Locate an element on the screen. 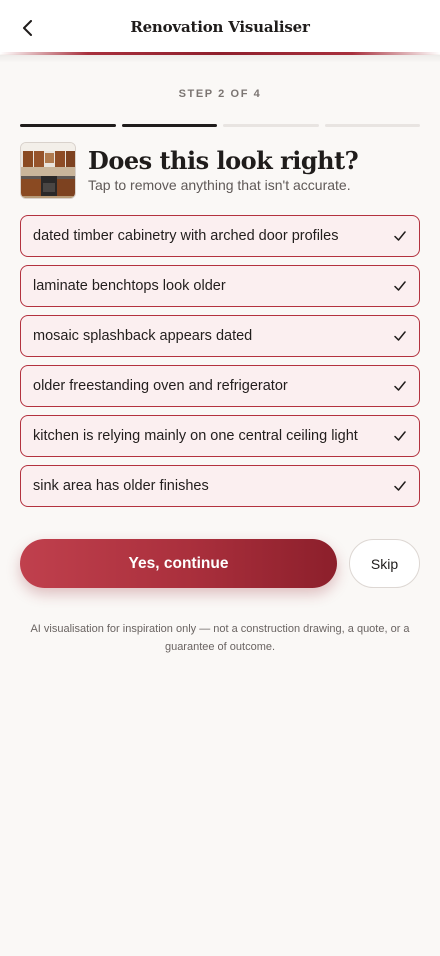 The image size is (440, 956). header-shadow is located at coordinates (220, 59).